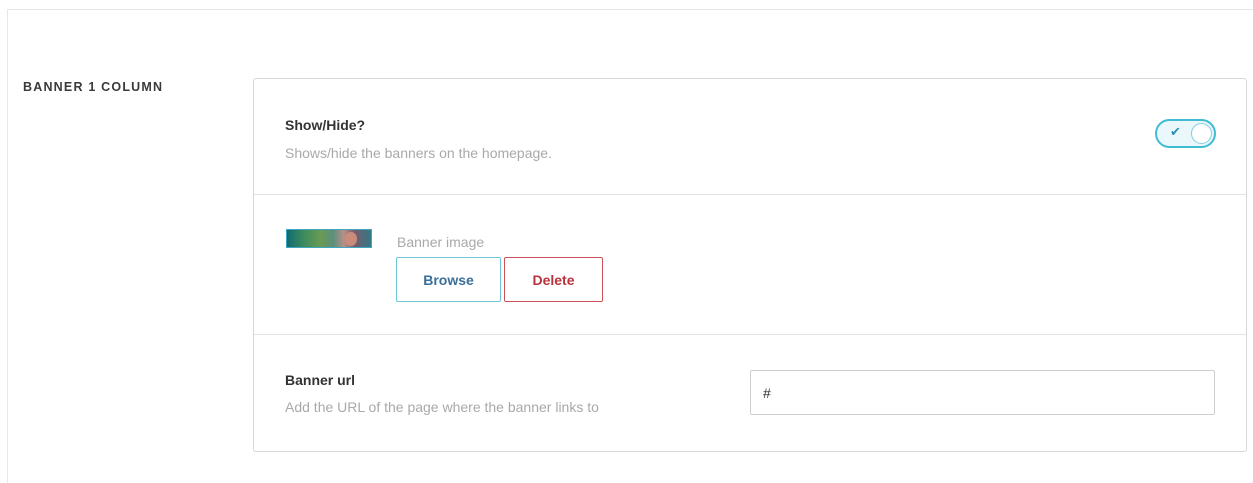 The image size is (1253, 483). I want to click on browse-button: Browse, so click(448, 279).